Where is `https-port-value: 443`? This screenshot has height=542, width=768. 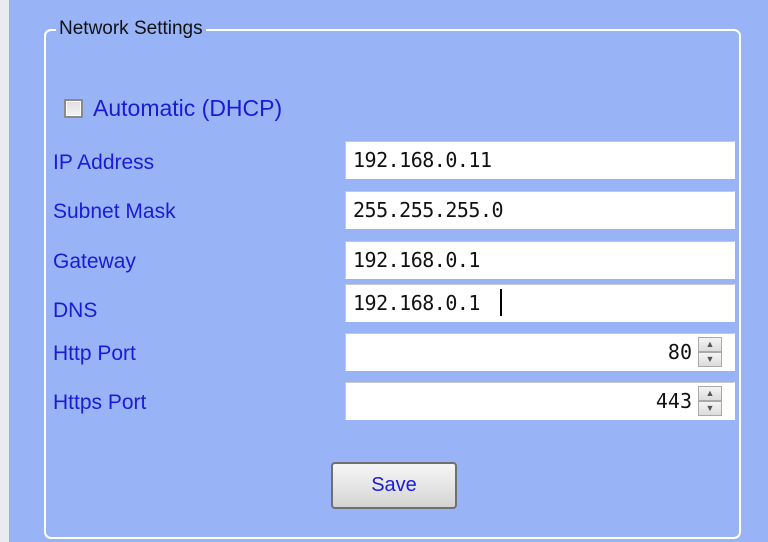
https-port-value: 443 is located at coordinates (674, 401).